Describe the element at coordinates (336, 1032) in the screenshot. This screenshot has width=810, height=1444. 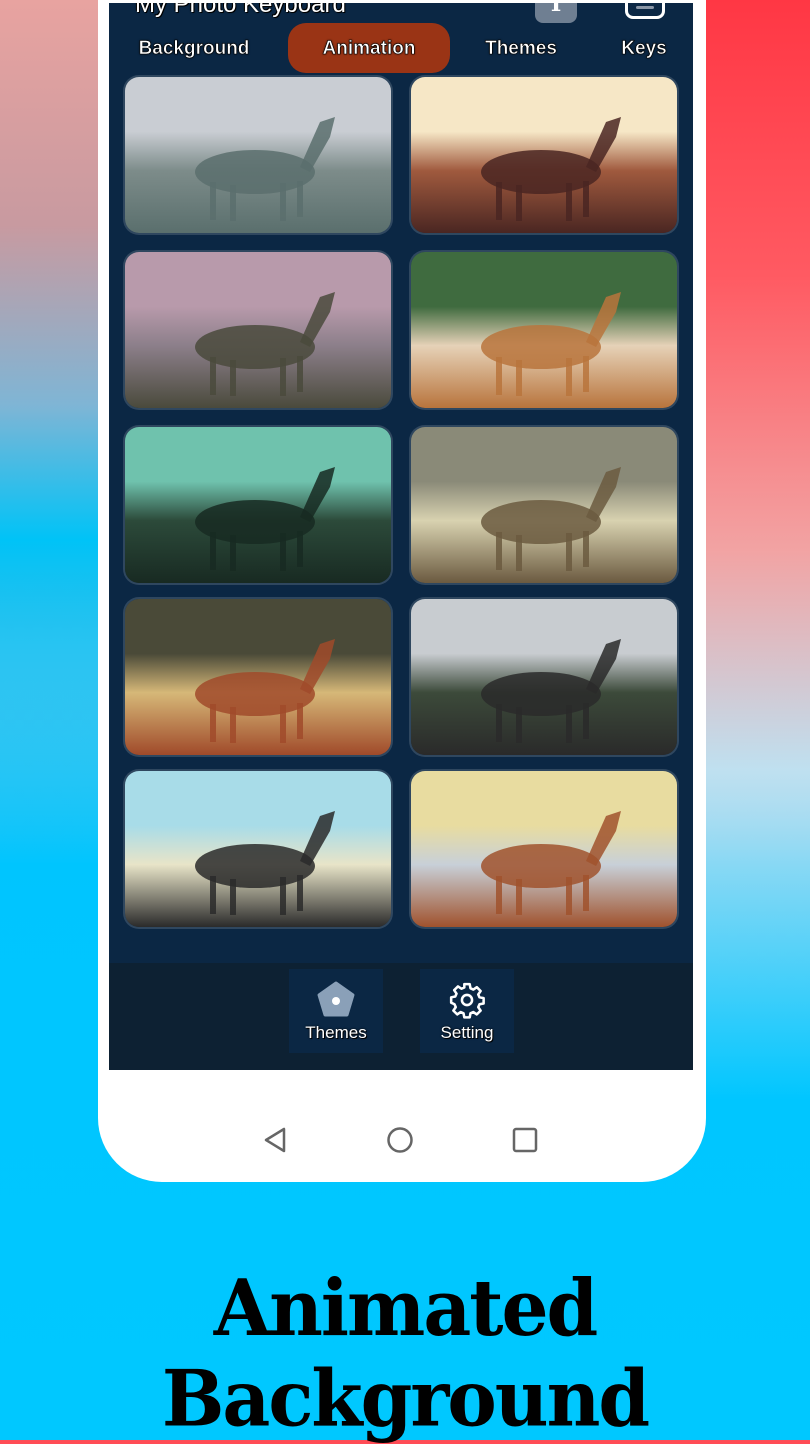
I see `nav-themes-label: Themes` at that location.